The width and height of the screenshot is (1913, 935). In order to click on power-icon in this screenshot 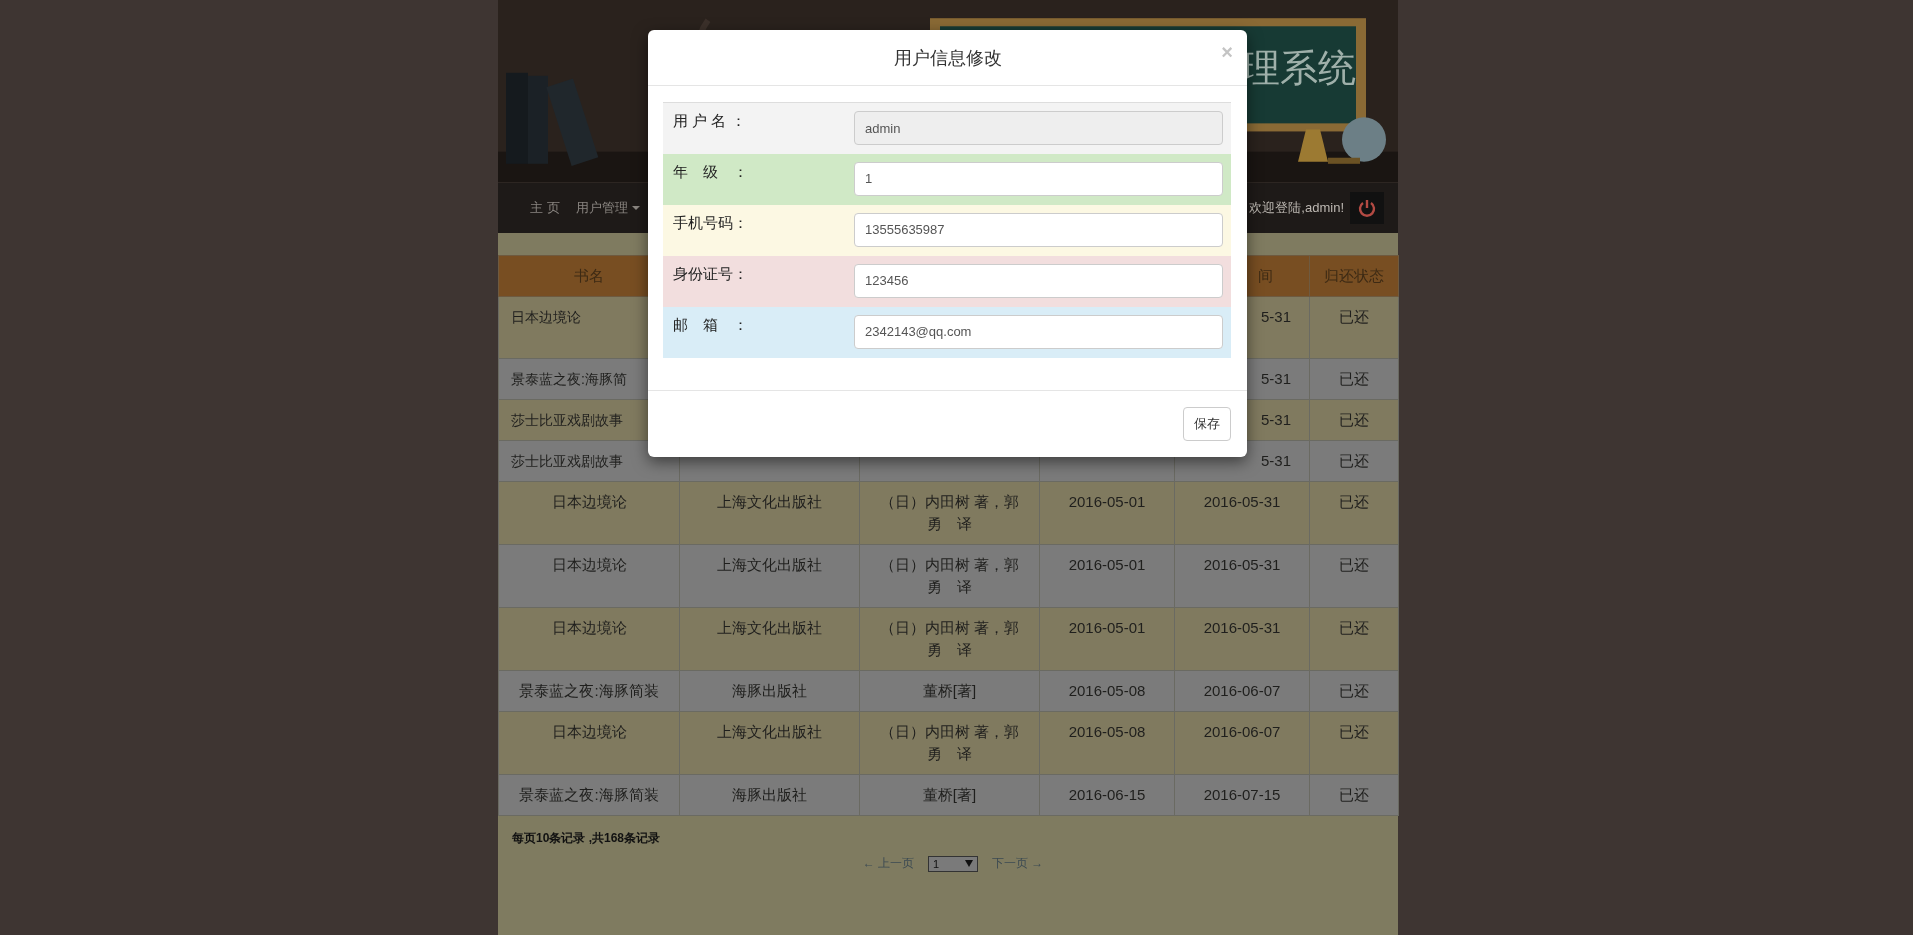, I will do `click(1367, 208)`.